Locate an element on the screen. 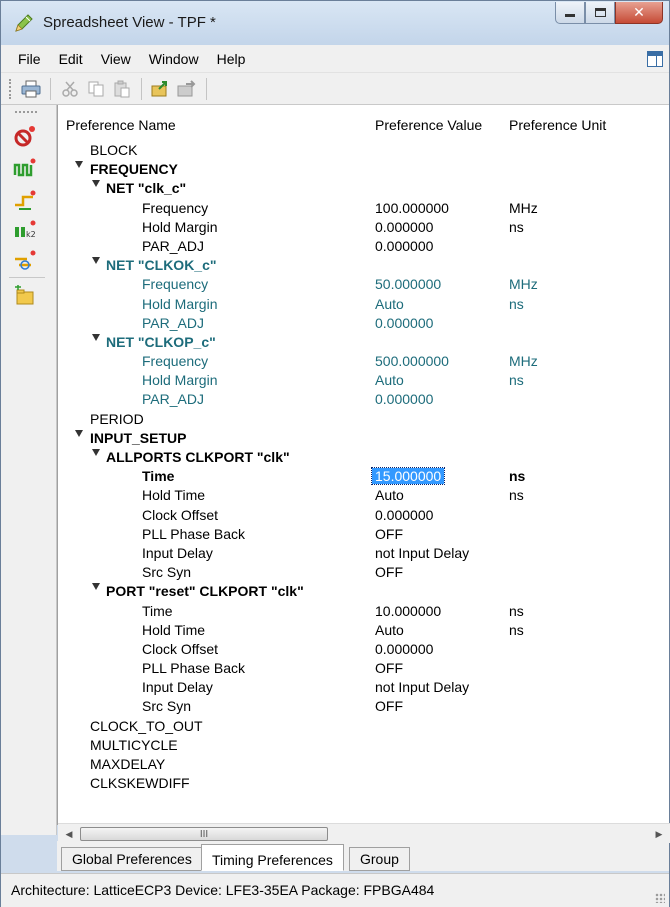  preference-name: PLL Phase Back is located at coordinates (193, 533).